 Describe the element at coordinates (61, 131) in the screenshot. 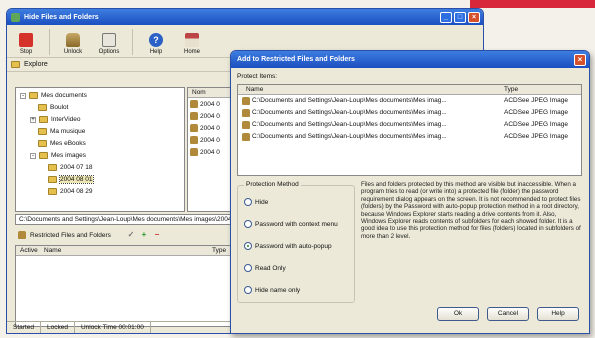

I see `tree-node: Ma musique` at that location.